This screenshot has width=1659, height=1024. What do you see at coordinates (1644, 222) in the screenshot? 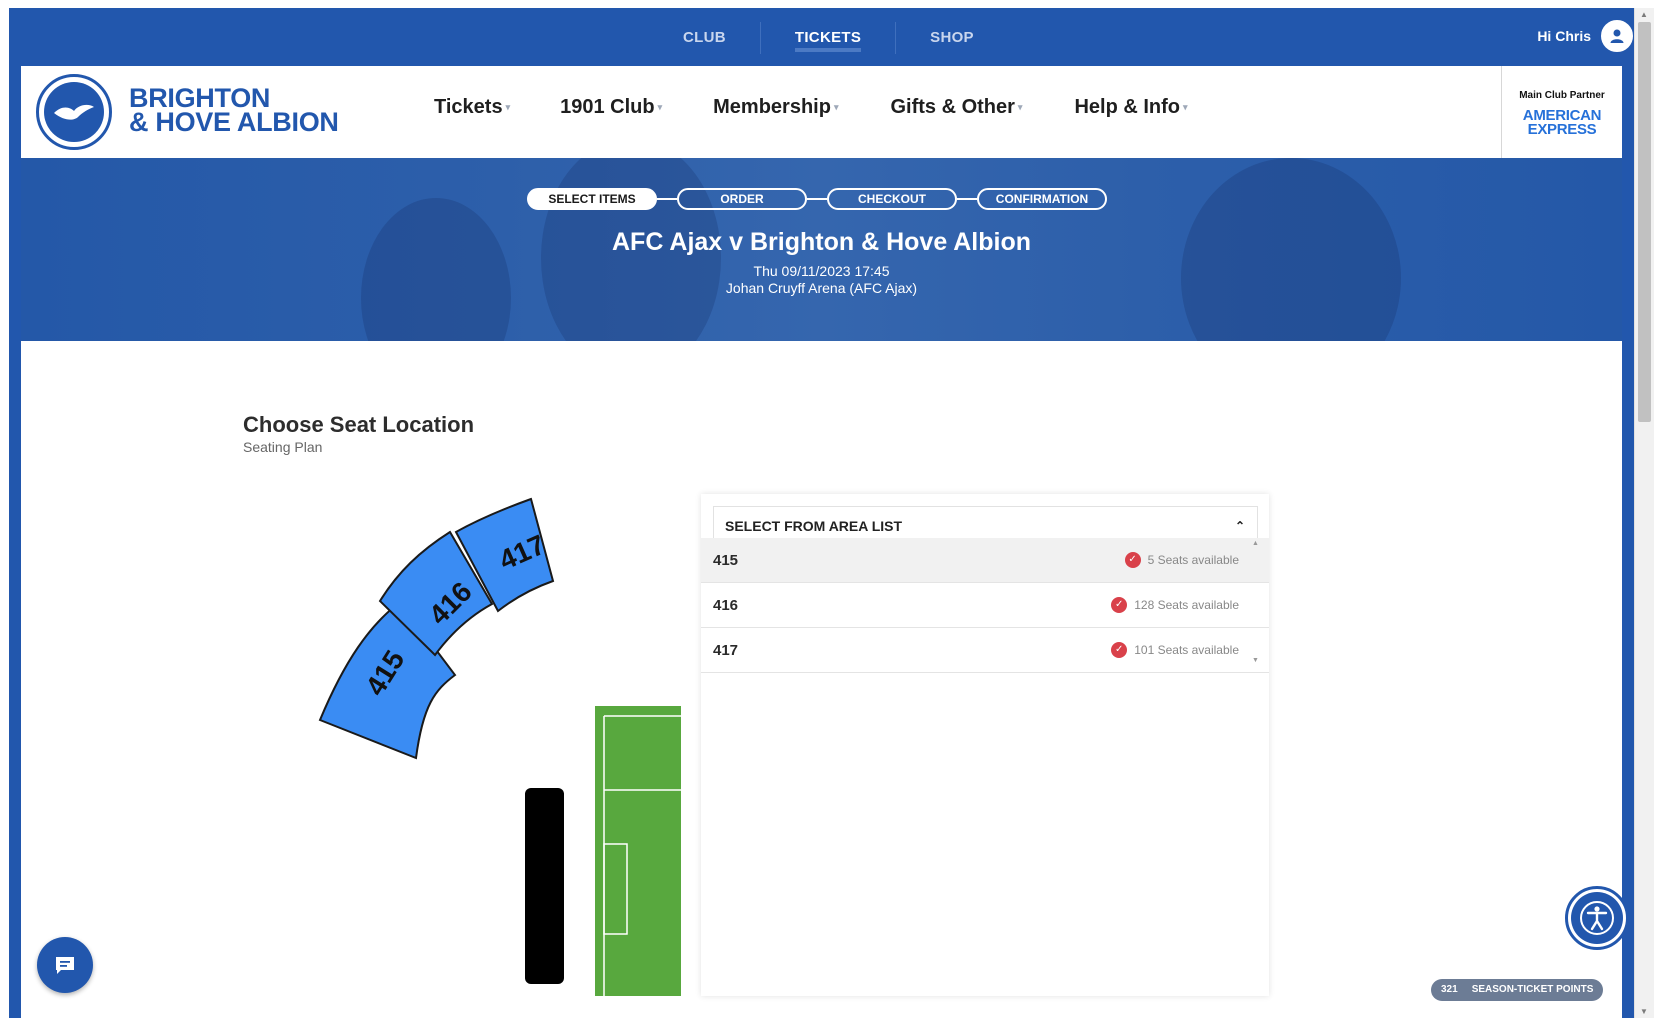
I see `scroll-thumb` at bounding box center [1644, 222].